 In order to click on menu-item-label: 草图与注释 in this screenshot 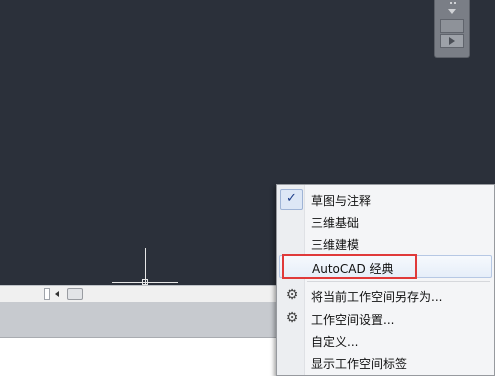, I will do `click(341, 201)`.